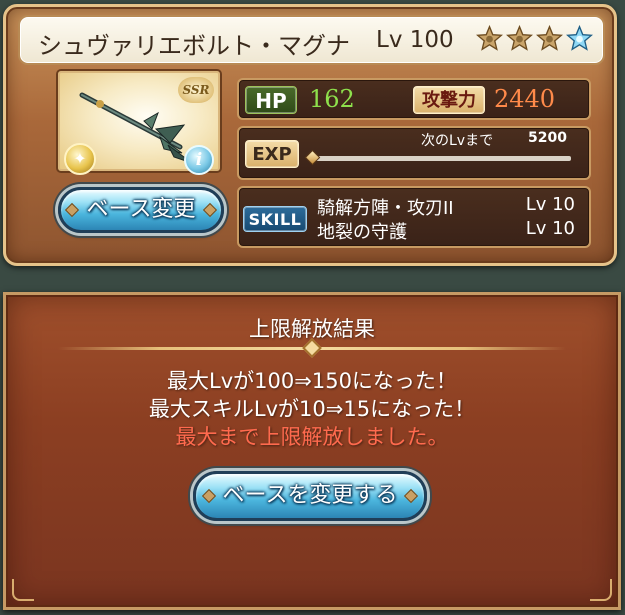  I want to click on skill-name-1: 騎解方陣・攻刃II, so click(385, 208).